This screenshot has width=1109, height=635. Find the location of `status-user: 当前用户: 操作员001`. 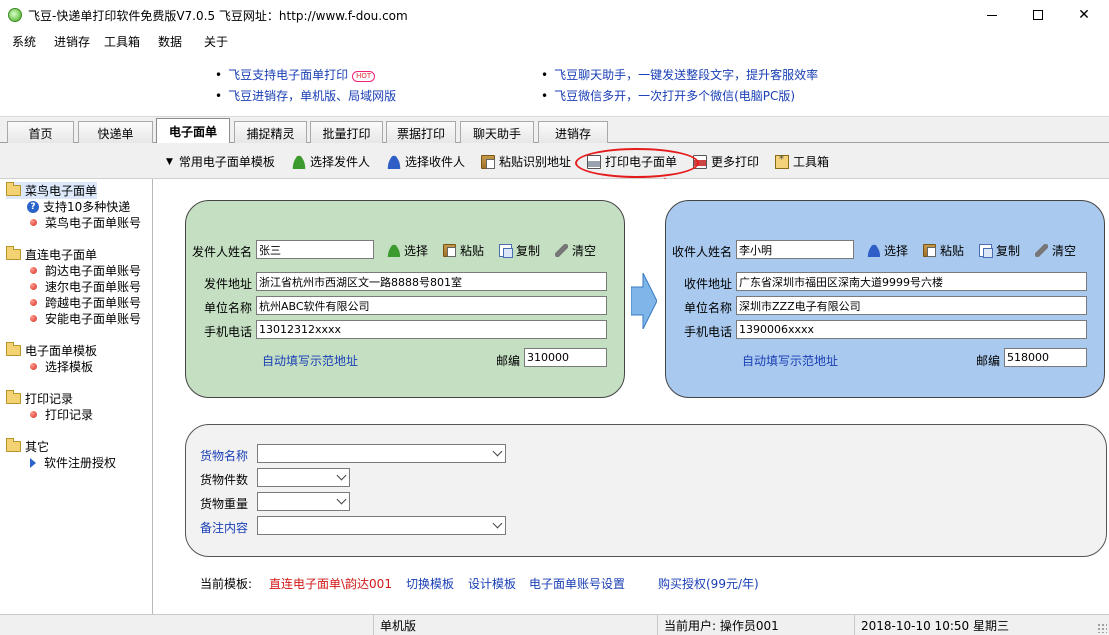

status-user: 当前用户: 操作员001 is located at coordinates (755, 625).